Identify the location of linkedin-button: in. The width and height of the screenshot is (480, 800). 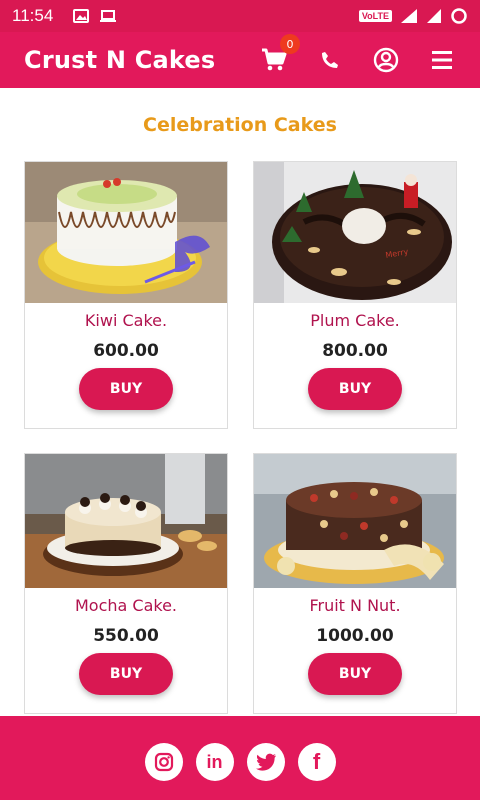
(214, 762).